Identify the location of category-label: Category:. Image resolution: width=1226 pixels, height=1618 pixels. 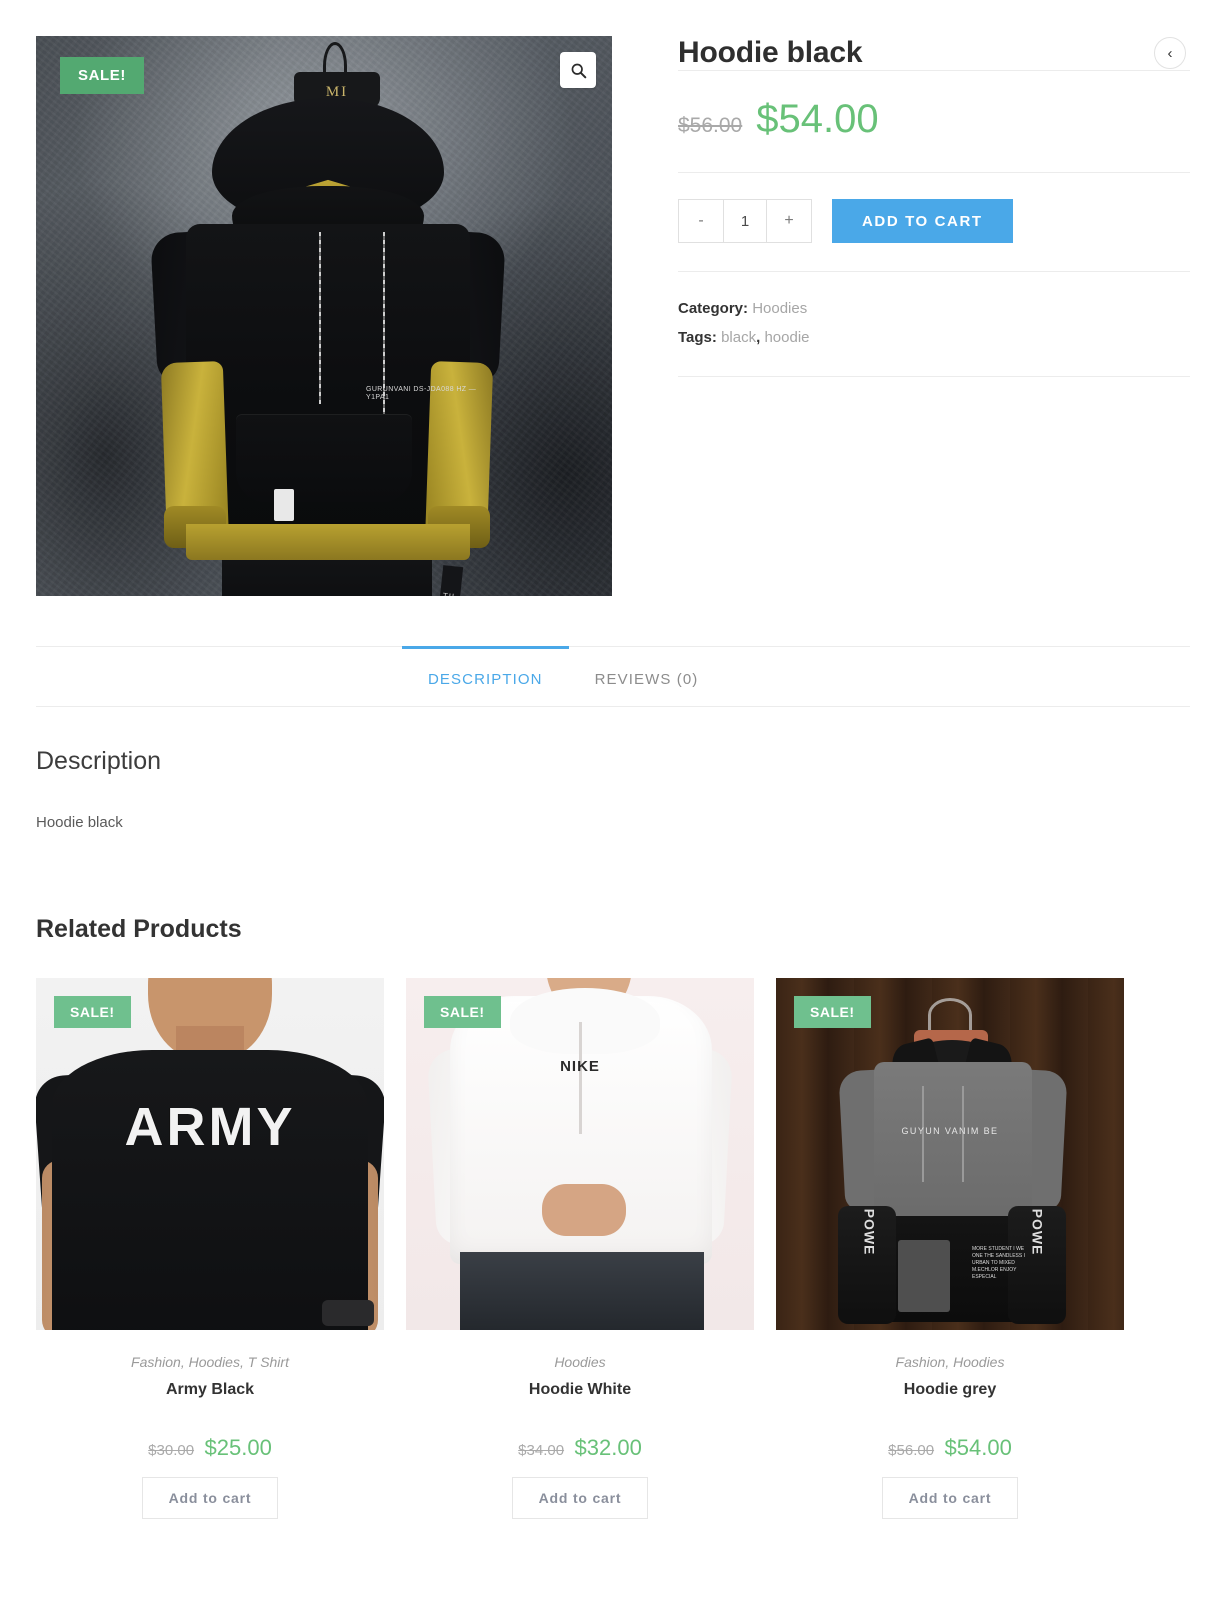
(713, 308).